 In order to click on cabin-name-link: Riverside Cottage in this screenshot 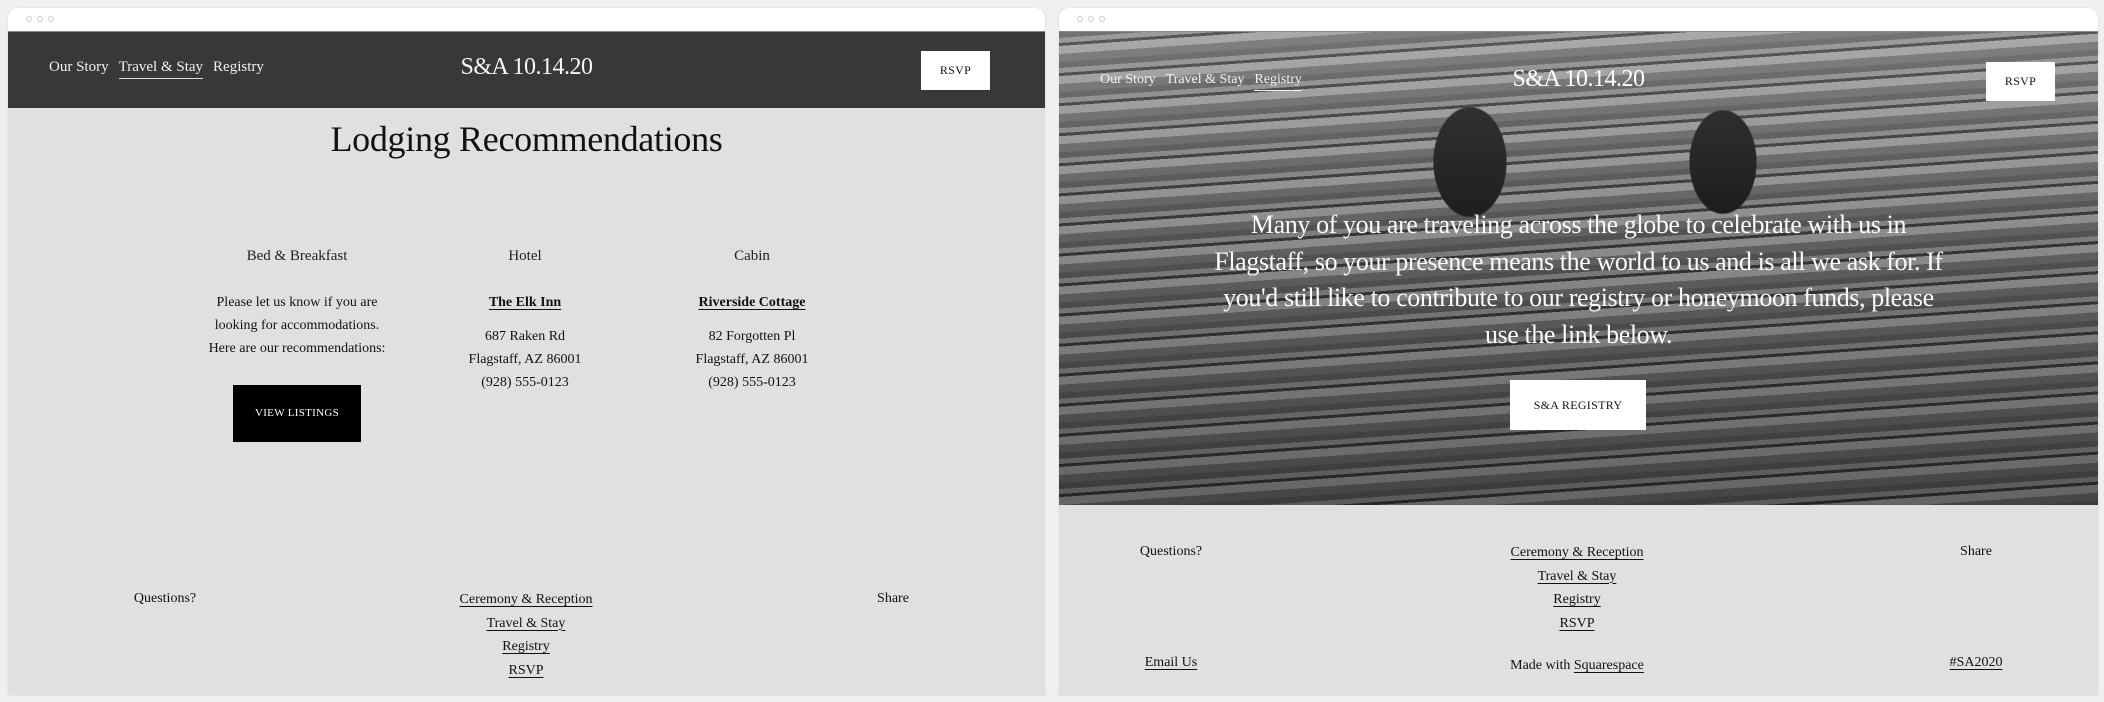, I will do `click(752, 302)`.